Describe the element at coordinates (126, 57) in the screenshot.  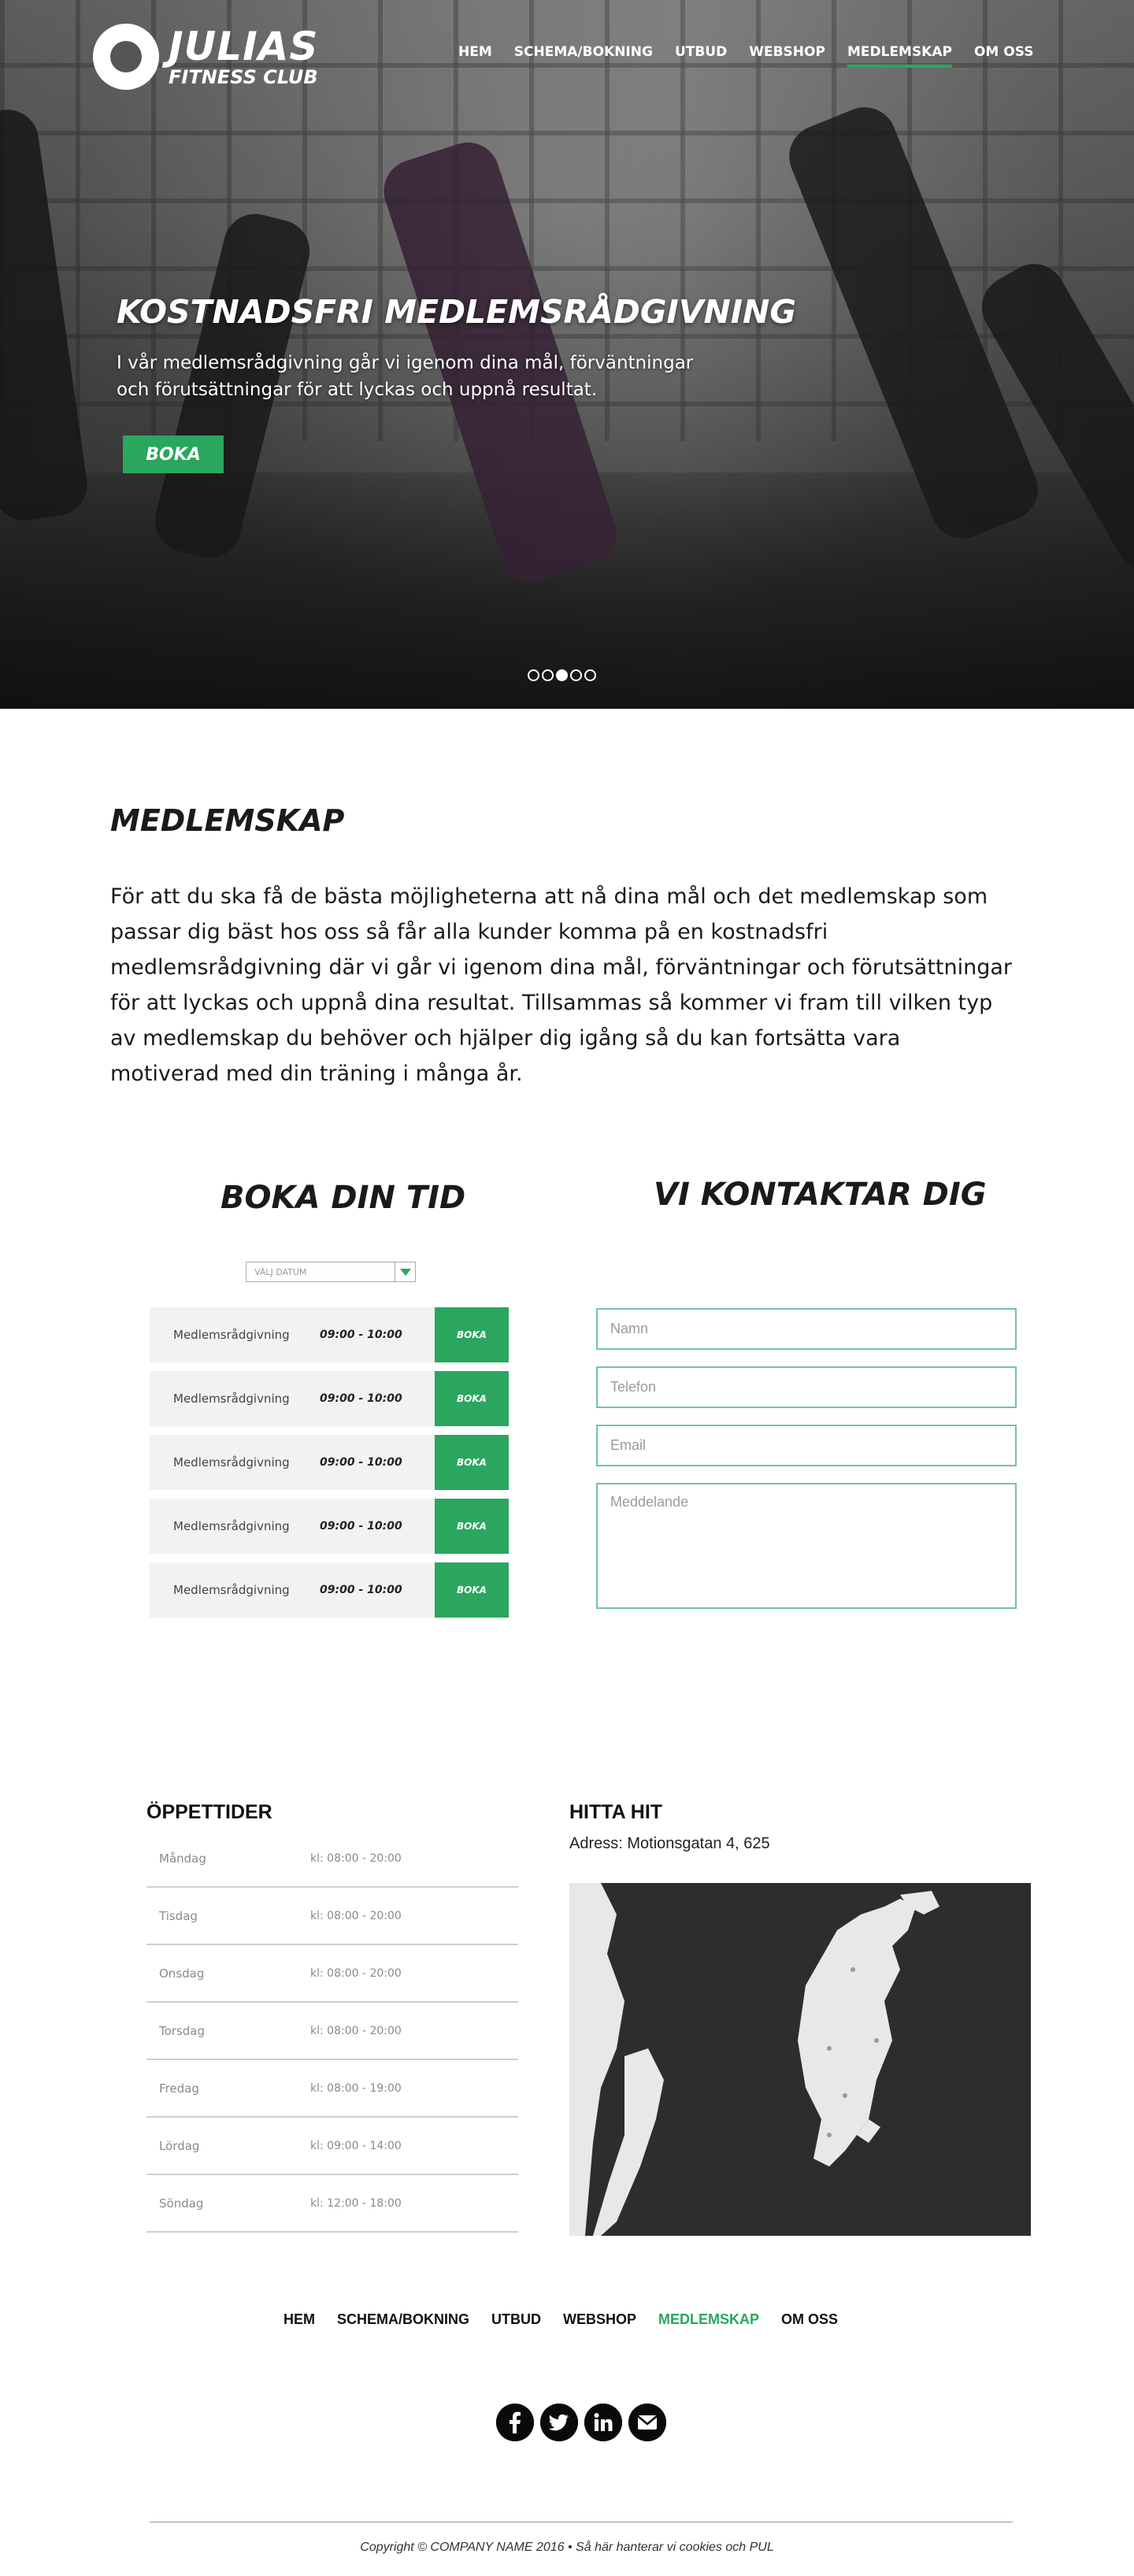
I see `logo-icon` at that location.